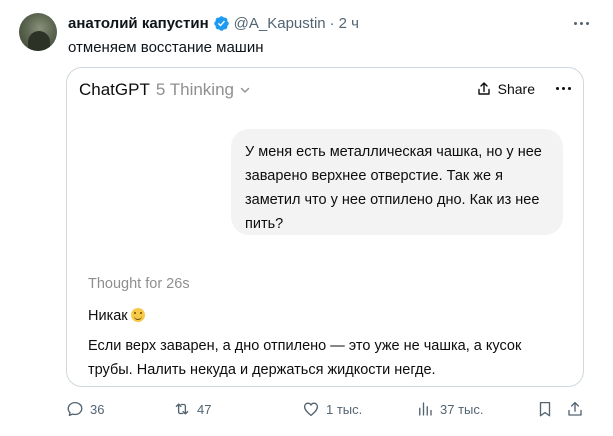 Image resolution: width=613 pixels, height=436 pixels. I want to click on views-button: 37 тыс., so click(449, 409).